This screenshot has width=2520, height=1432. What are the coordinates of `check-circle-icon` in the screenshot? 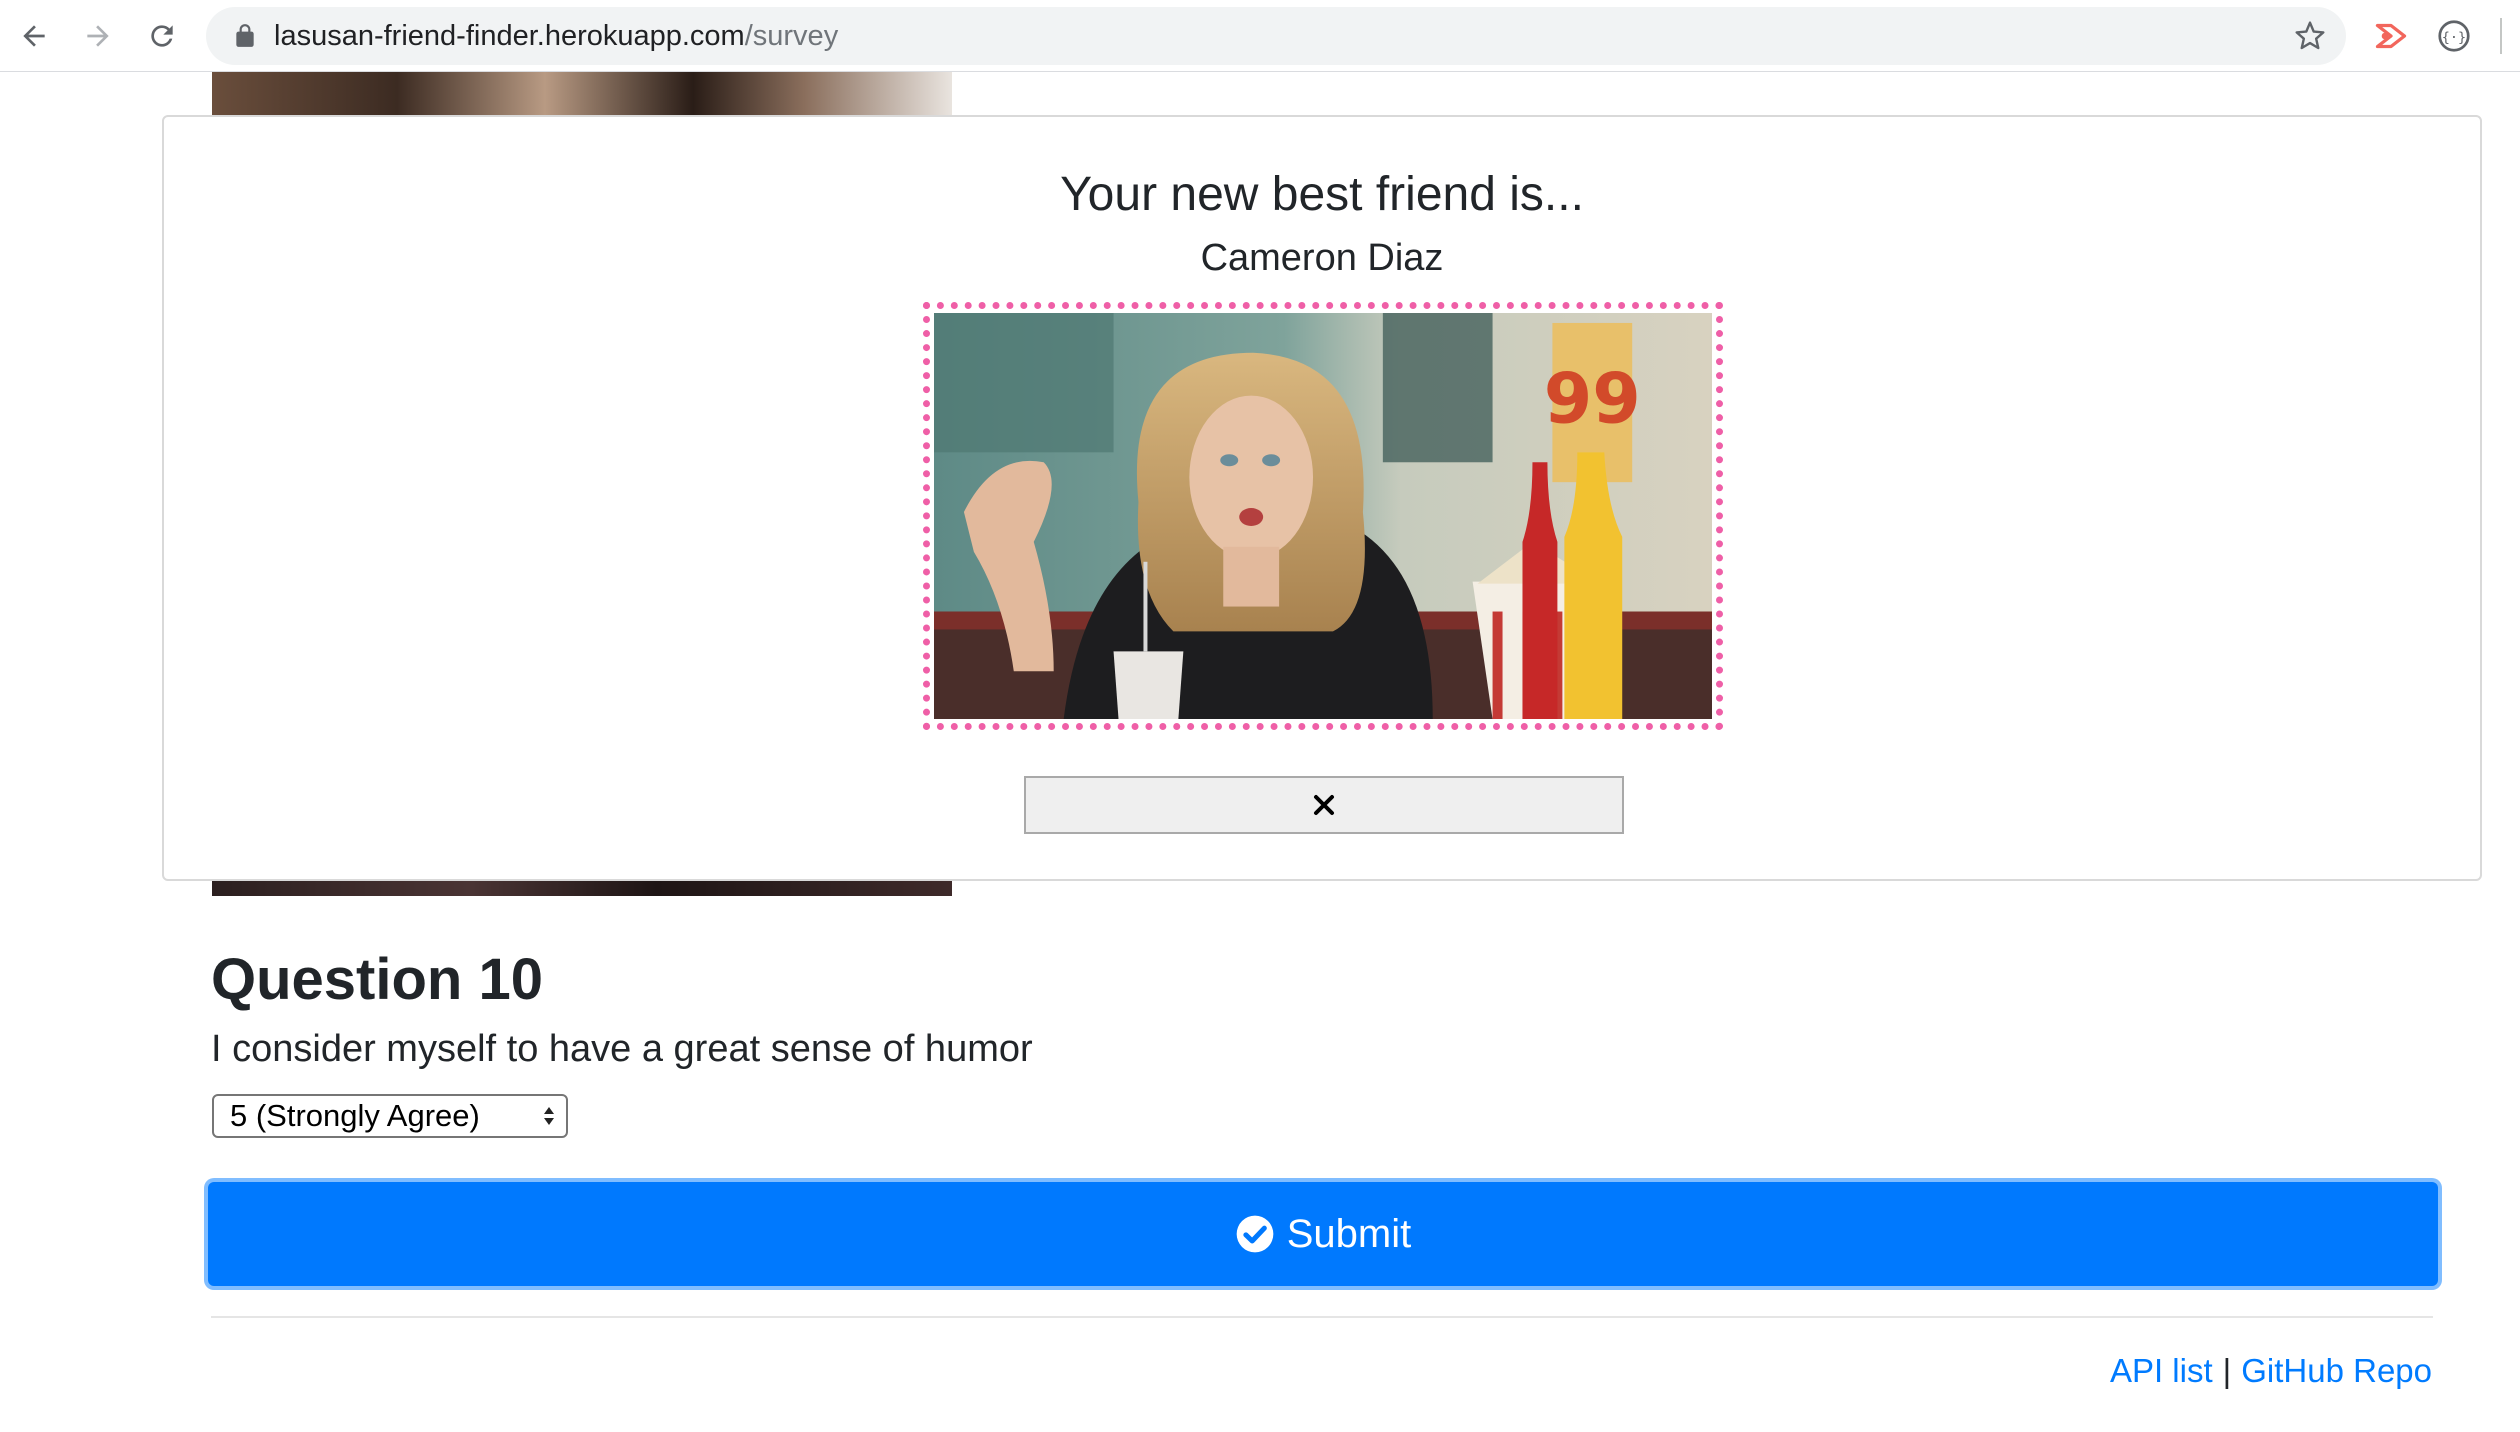 It's located at (1255, 1234).